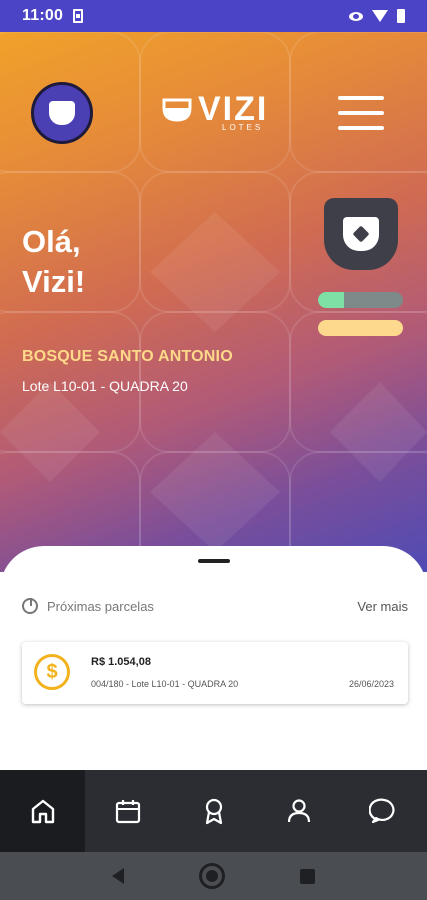 Image resolution: width=427 pixels, height=900 pixels. What do you see at coordinates (213, 16) in the screenshot?
I see `status-bar: 11:00` at bounding box center [213, 16].